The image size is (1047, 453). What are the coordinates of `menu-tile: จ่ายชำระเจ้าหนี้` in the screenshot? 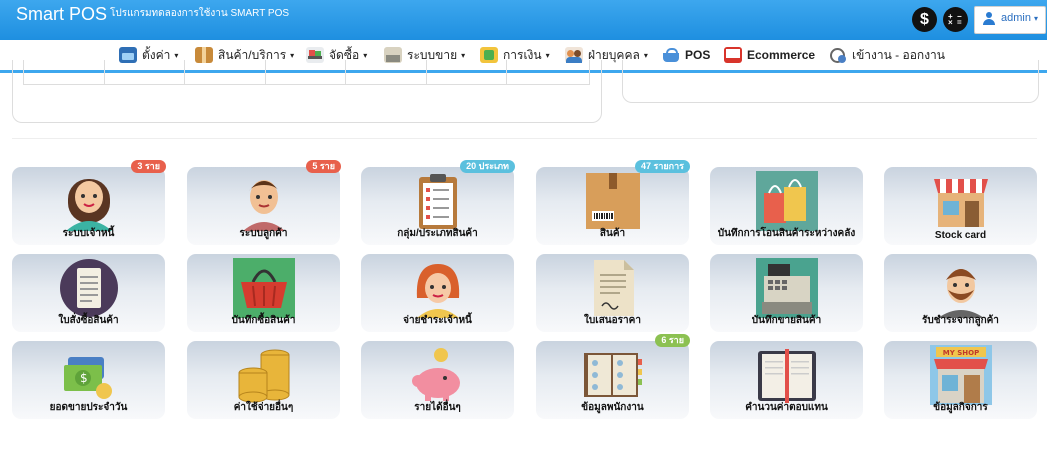 It's located at (437, 293).